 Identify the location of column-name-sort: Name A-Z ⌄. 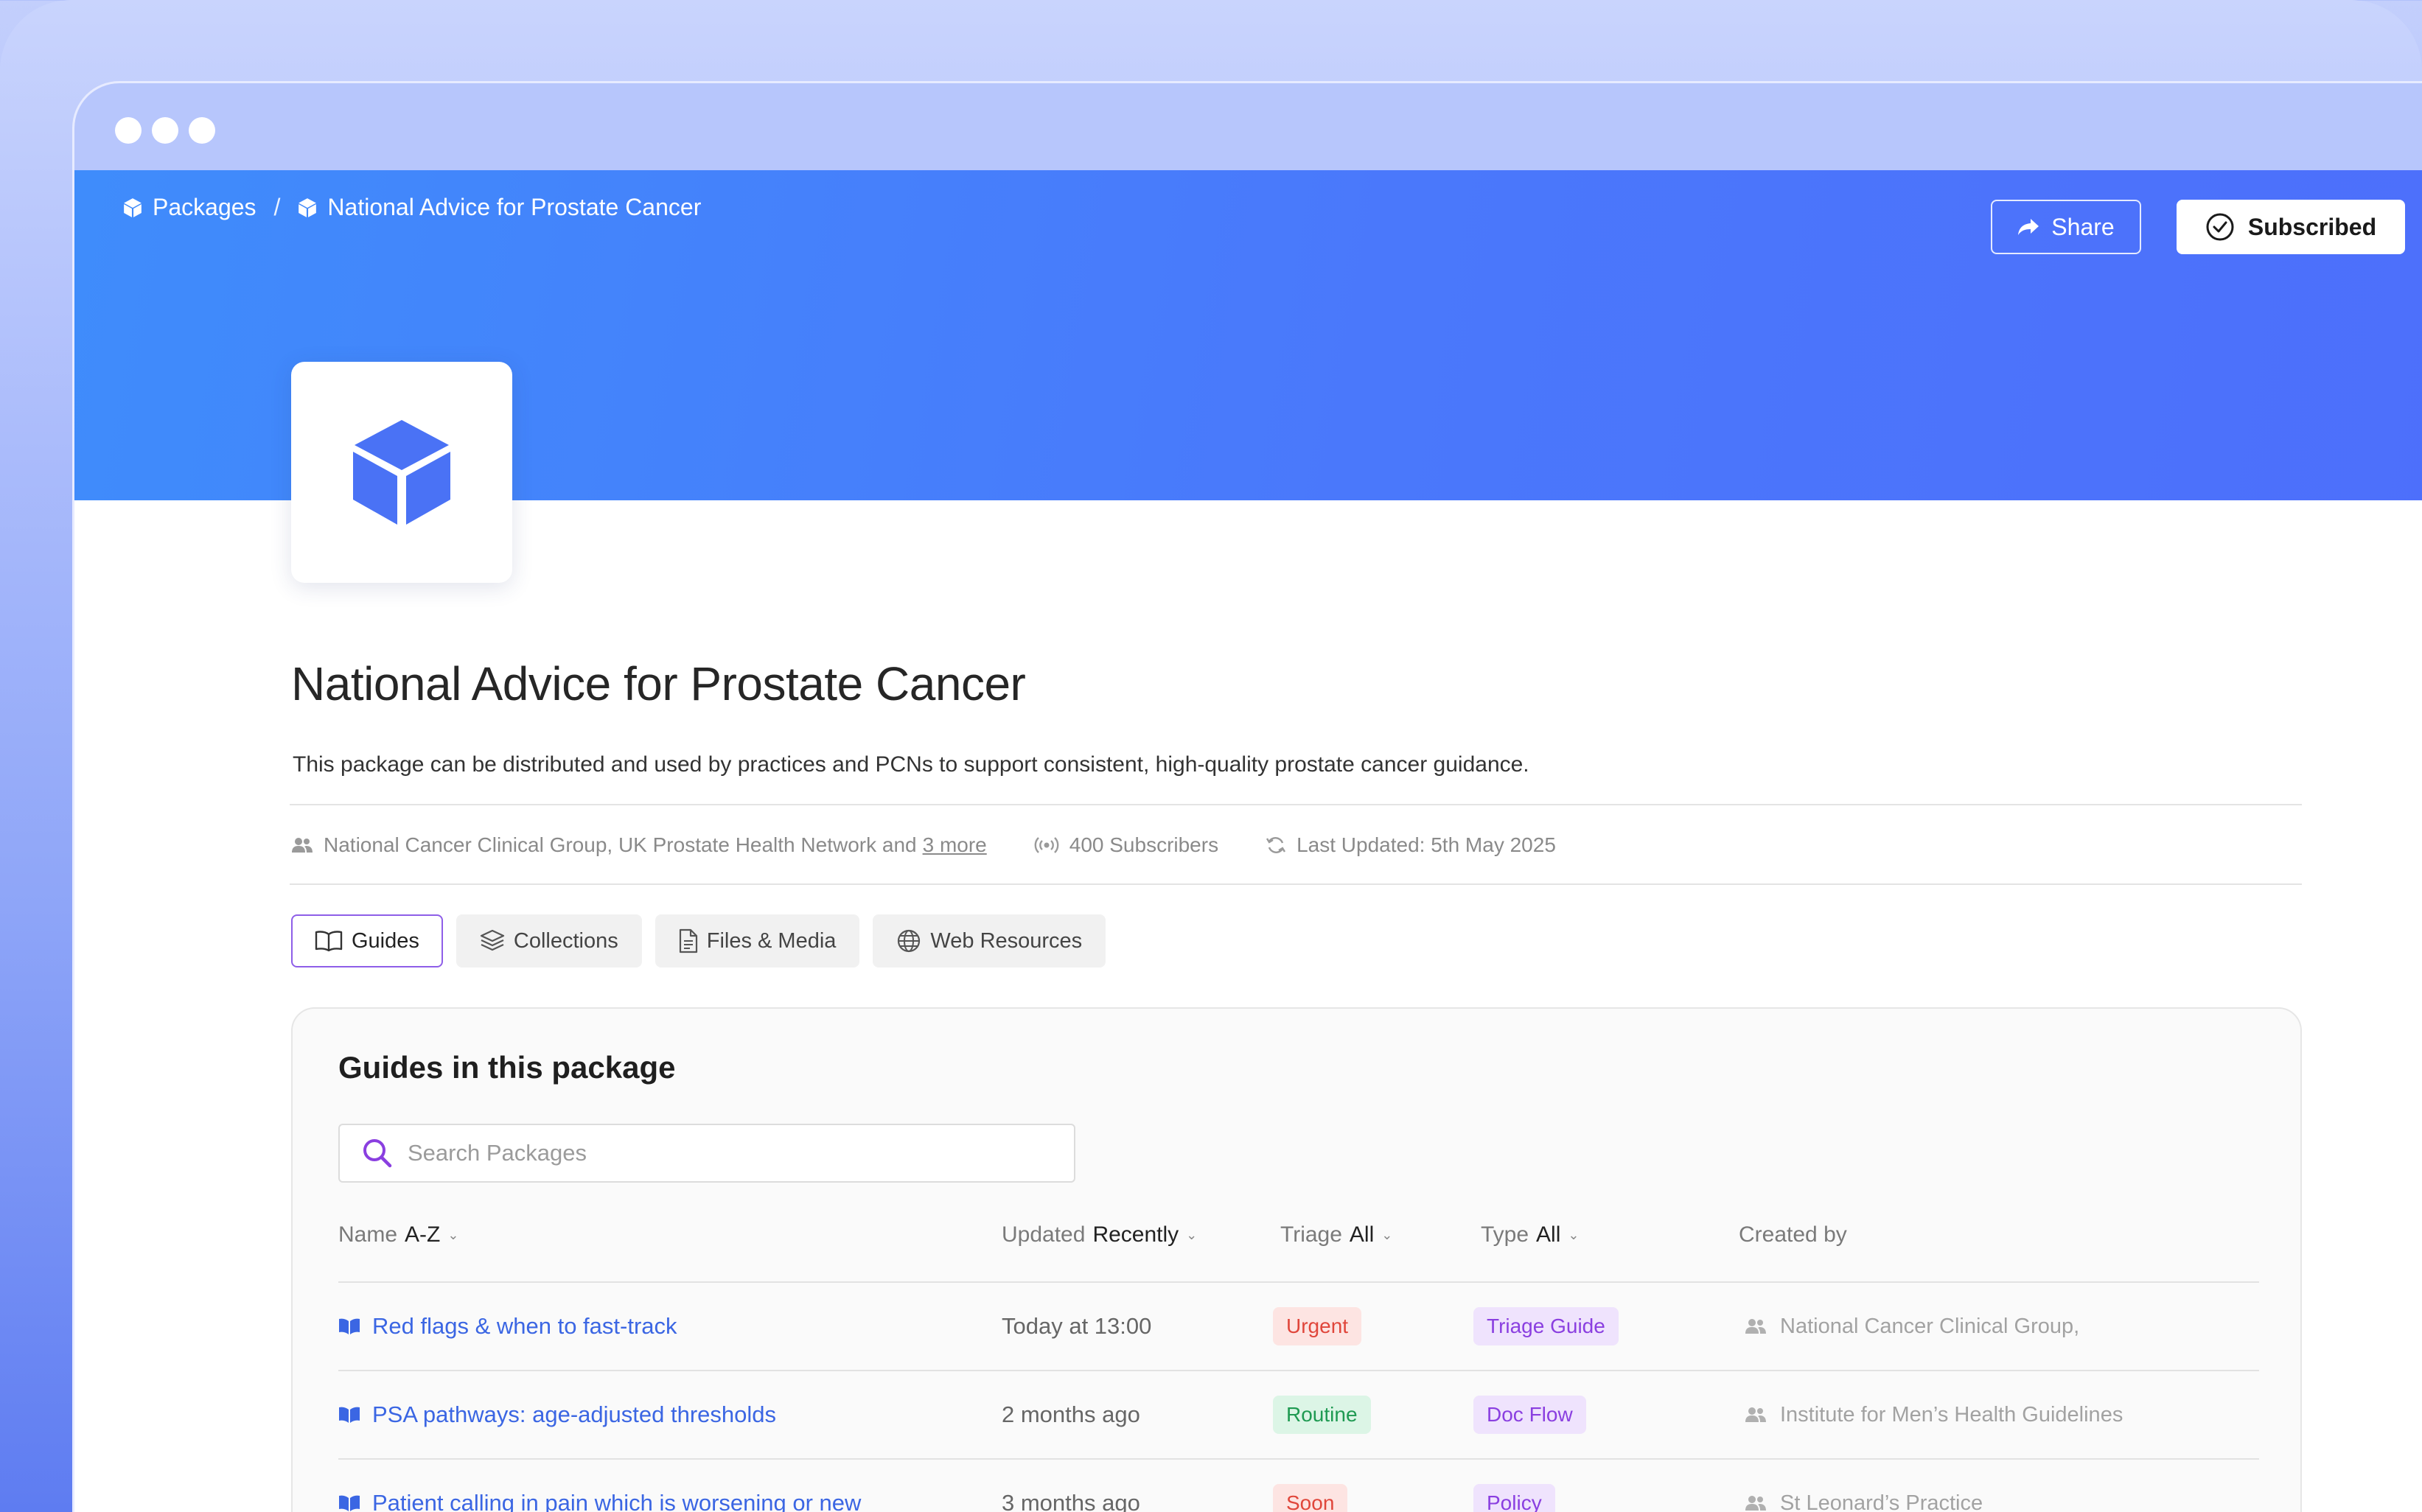
(398, 1234).